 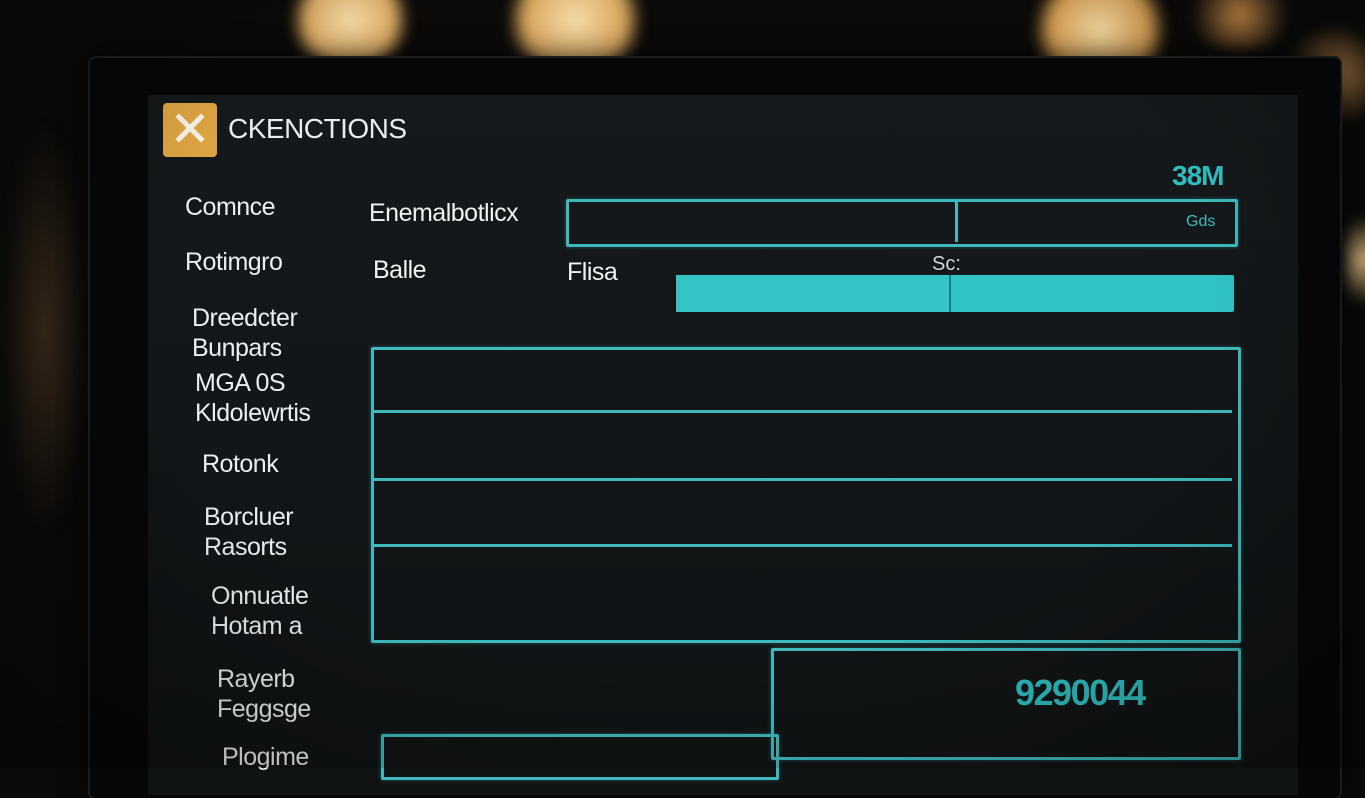 I want to click on sidebar-item-label: Hotam a, so click(x=256, y=626).